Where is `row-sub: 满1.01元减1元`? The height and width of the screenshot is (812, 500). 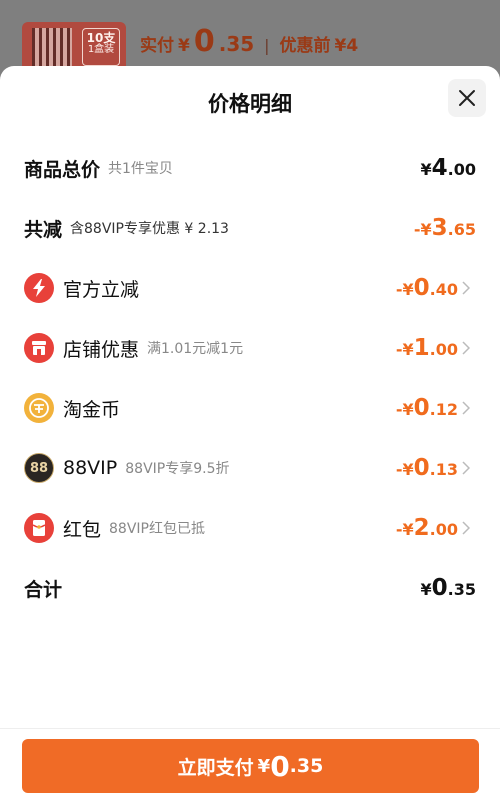
row-sub: 满1.01元减1元 is located at coordinates (195, 349).